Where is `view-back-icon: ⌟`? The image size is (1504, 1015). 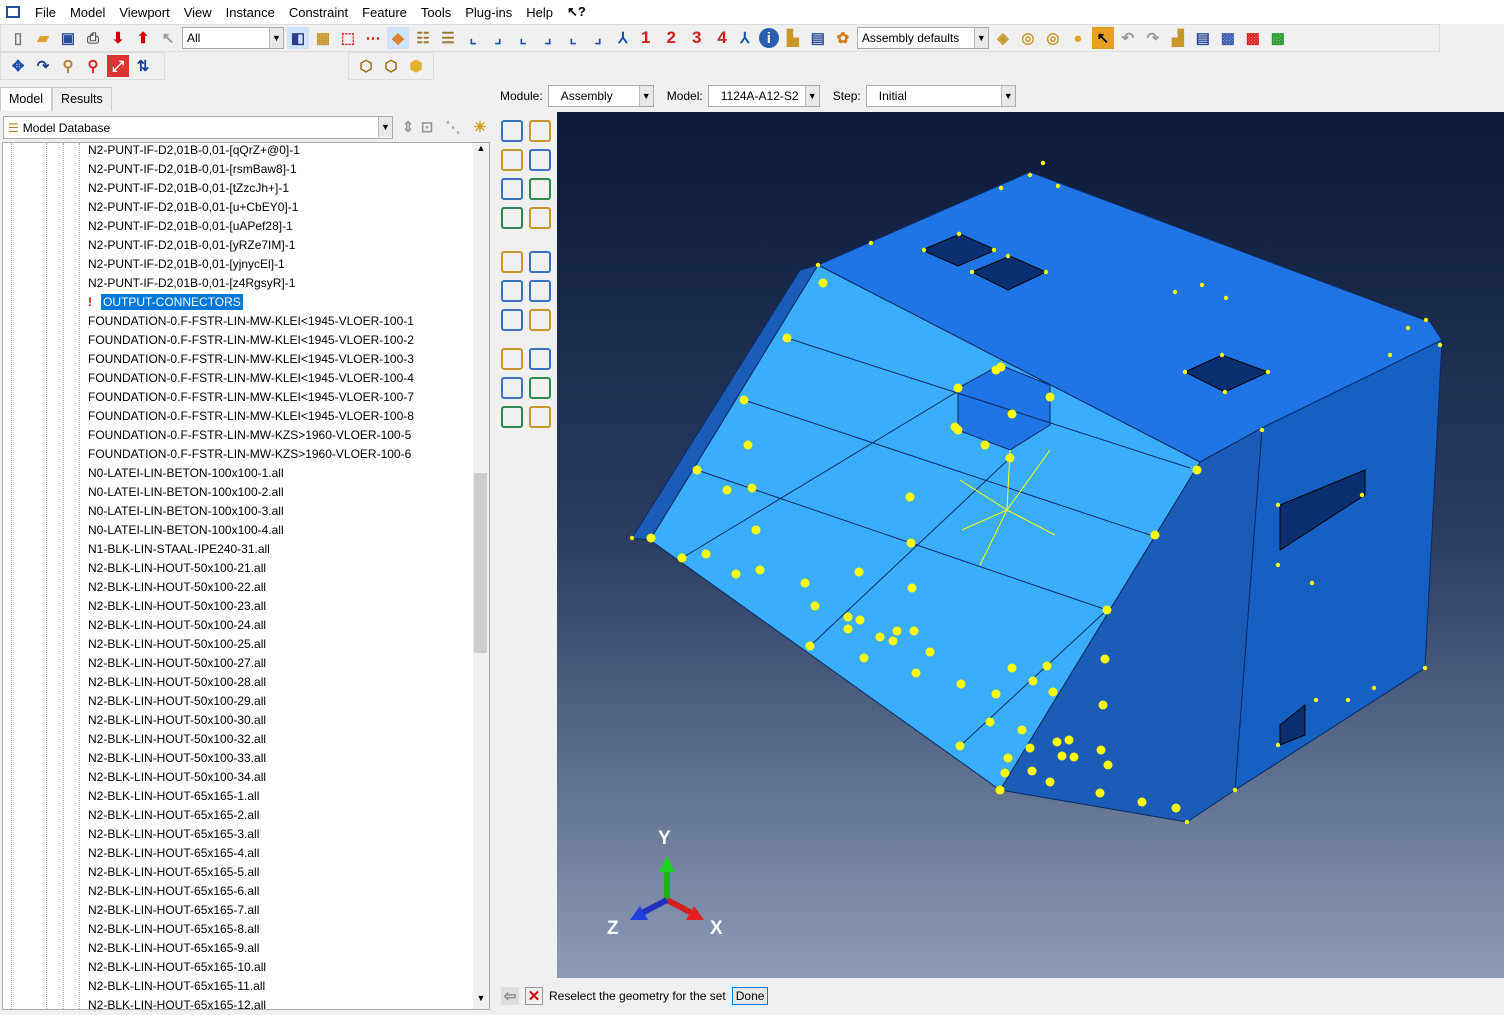
view-back-icon: ⌟ is located at coordinates (498, 38).